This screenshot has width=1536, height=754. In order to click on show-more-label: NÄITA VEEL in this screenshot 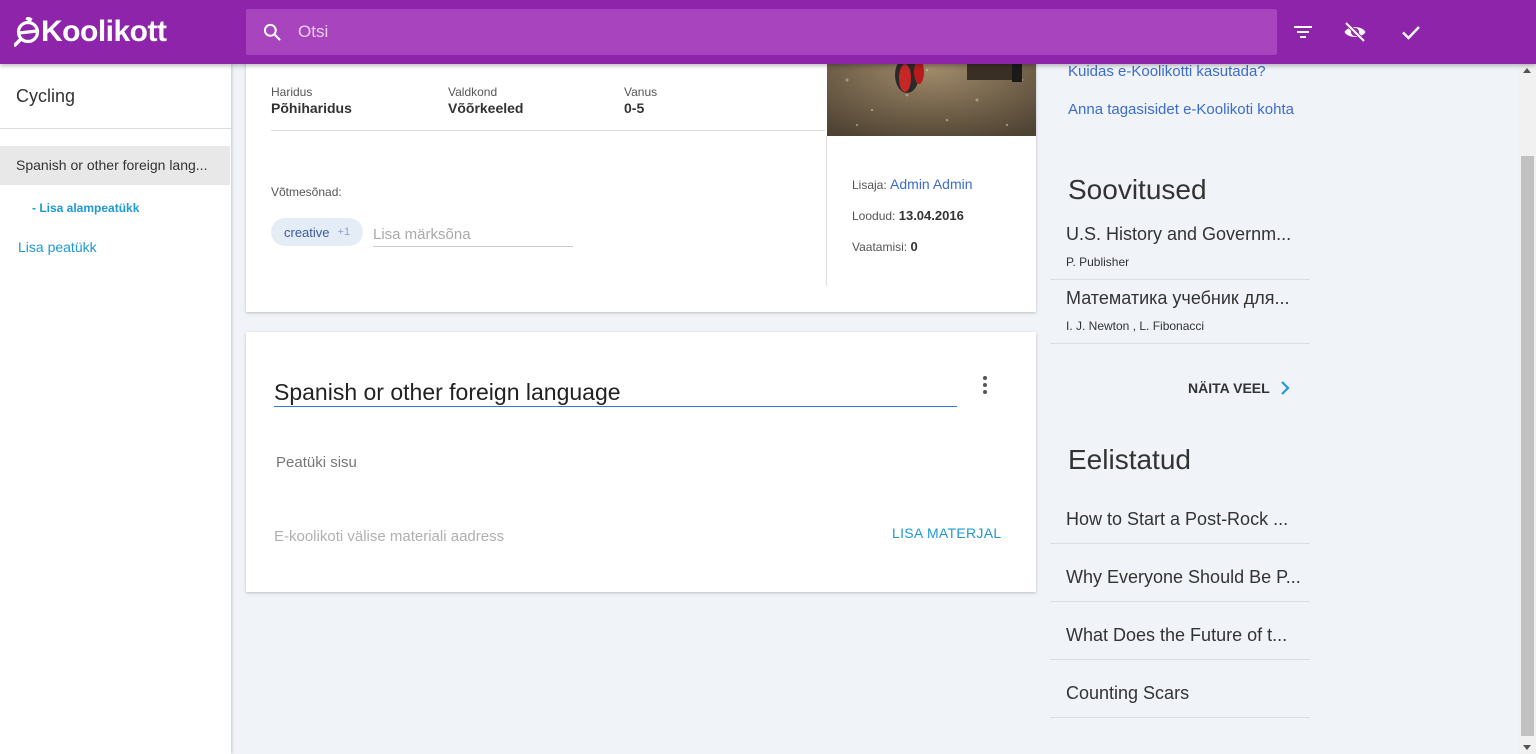, I will do `click(1229, 388)`.